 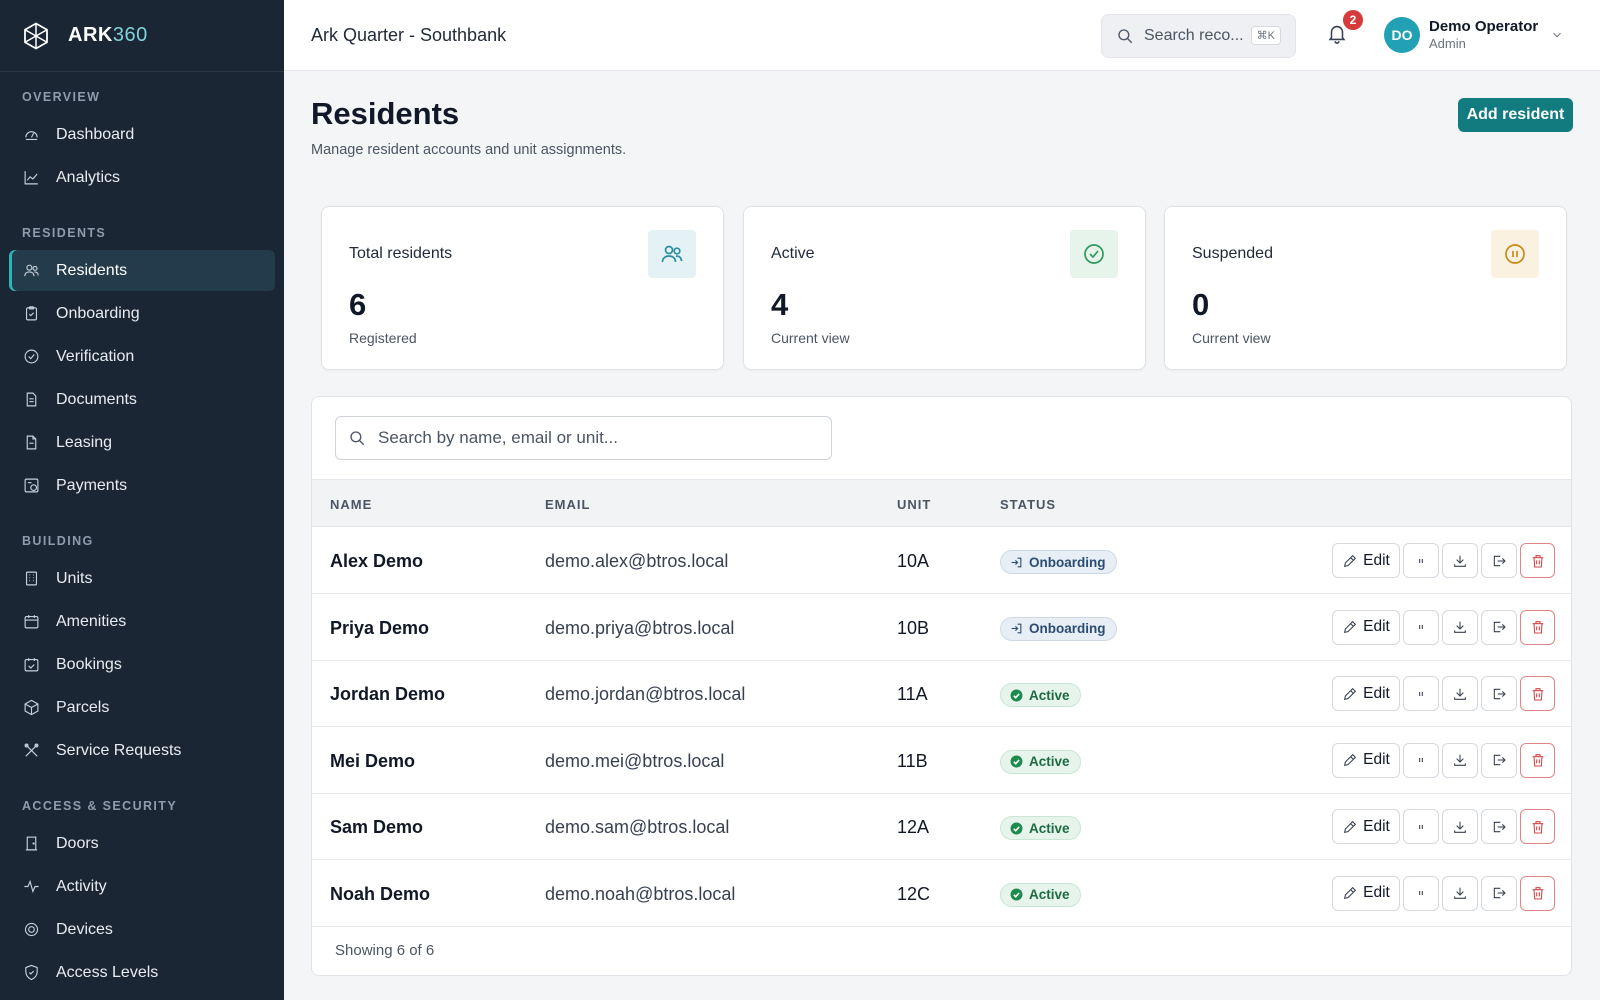 What do you see at coordinates (142, 134) in the screenshot?
I see `sidebar-item-dashboard: Dashboard` at bounding box center [142, 134].